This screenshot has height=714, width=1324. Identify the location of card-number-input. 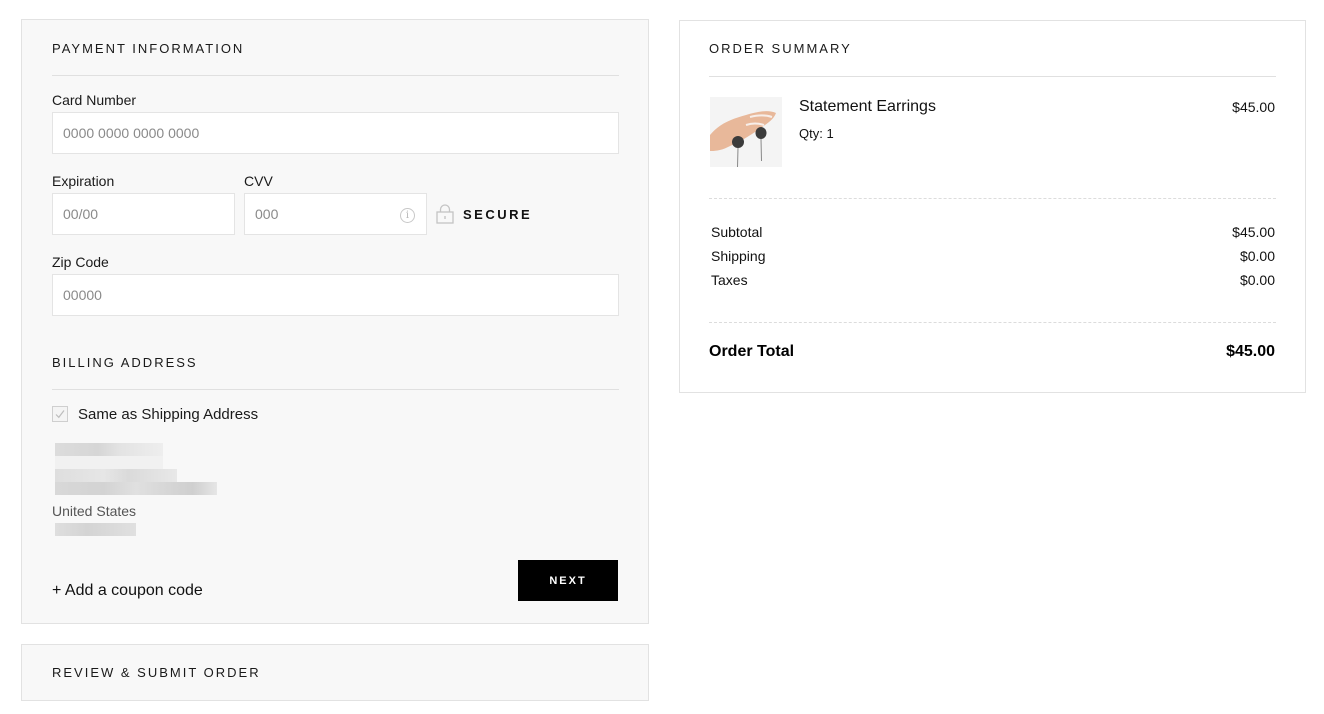
(335, 133).